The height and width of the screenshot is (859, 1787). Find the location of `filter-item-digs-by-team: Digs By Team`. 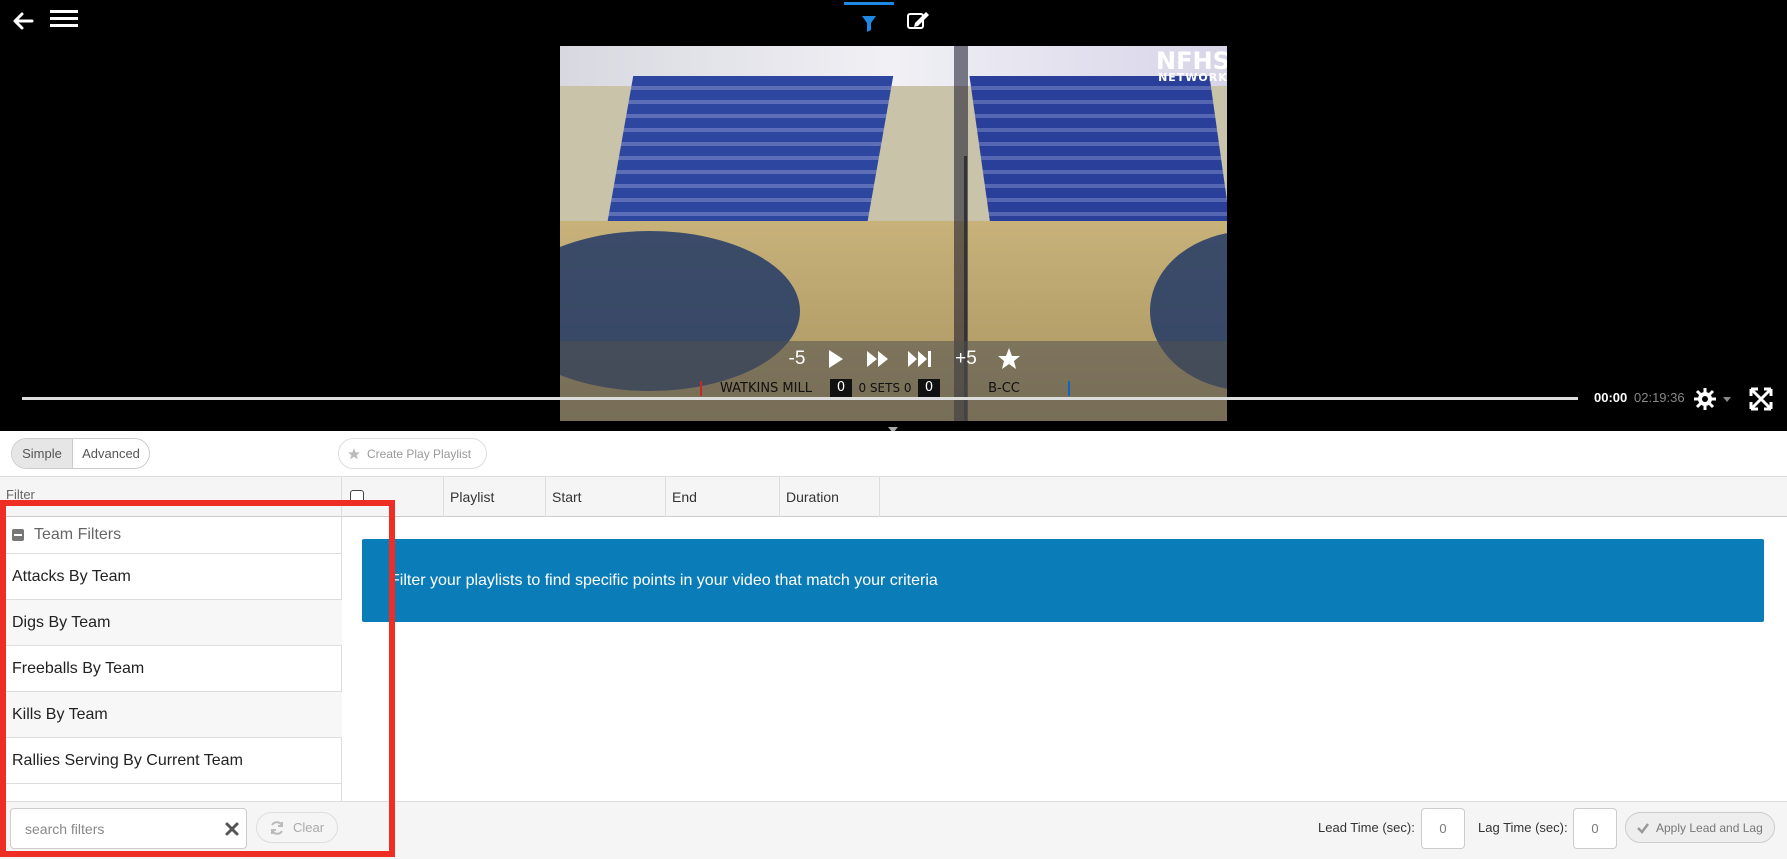

filter-item-digs-by-team: Digs By Team is located at coordinates (171, 623).